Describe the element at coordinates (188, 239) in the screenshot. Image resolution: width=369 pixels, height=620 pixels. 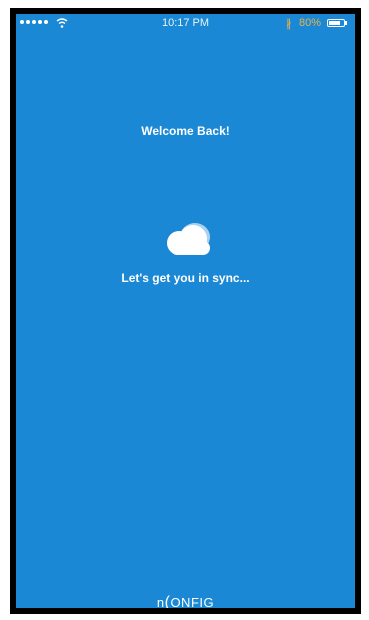
I see `cloud-icon` at that location.